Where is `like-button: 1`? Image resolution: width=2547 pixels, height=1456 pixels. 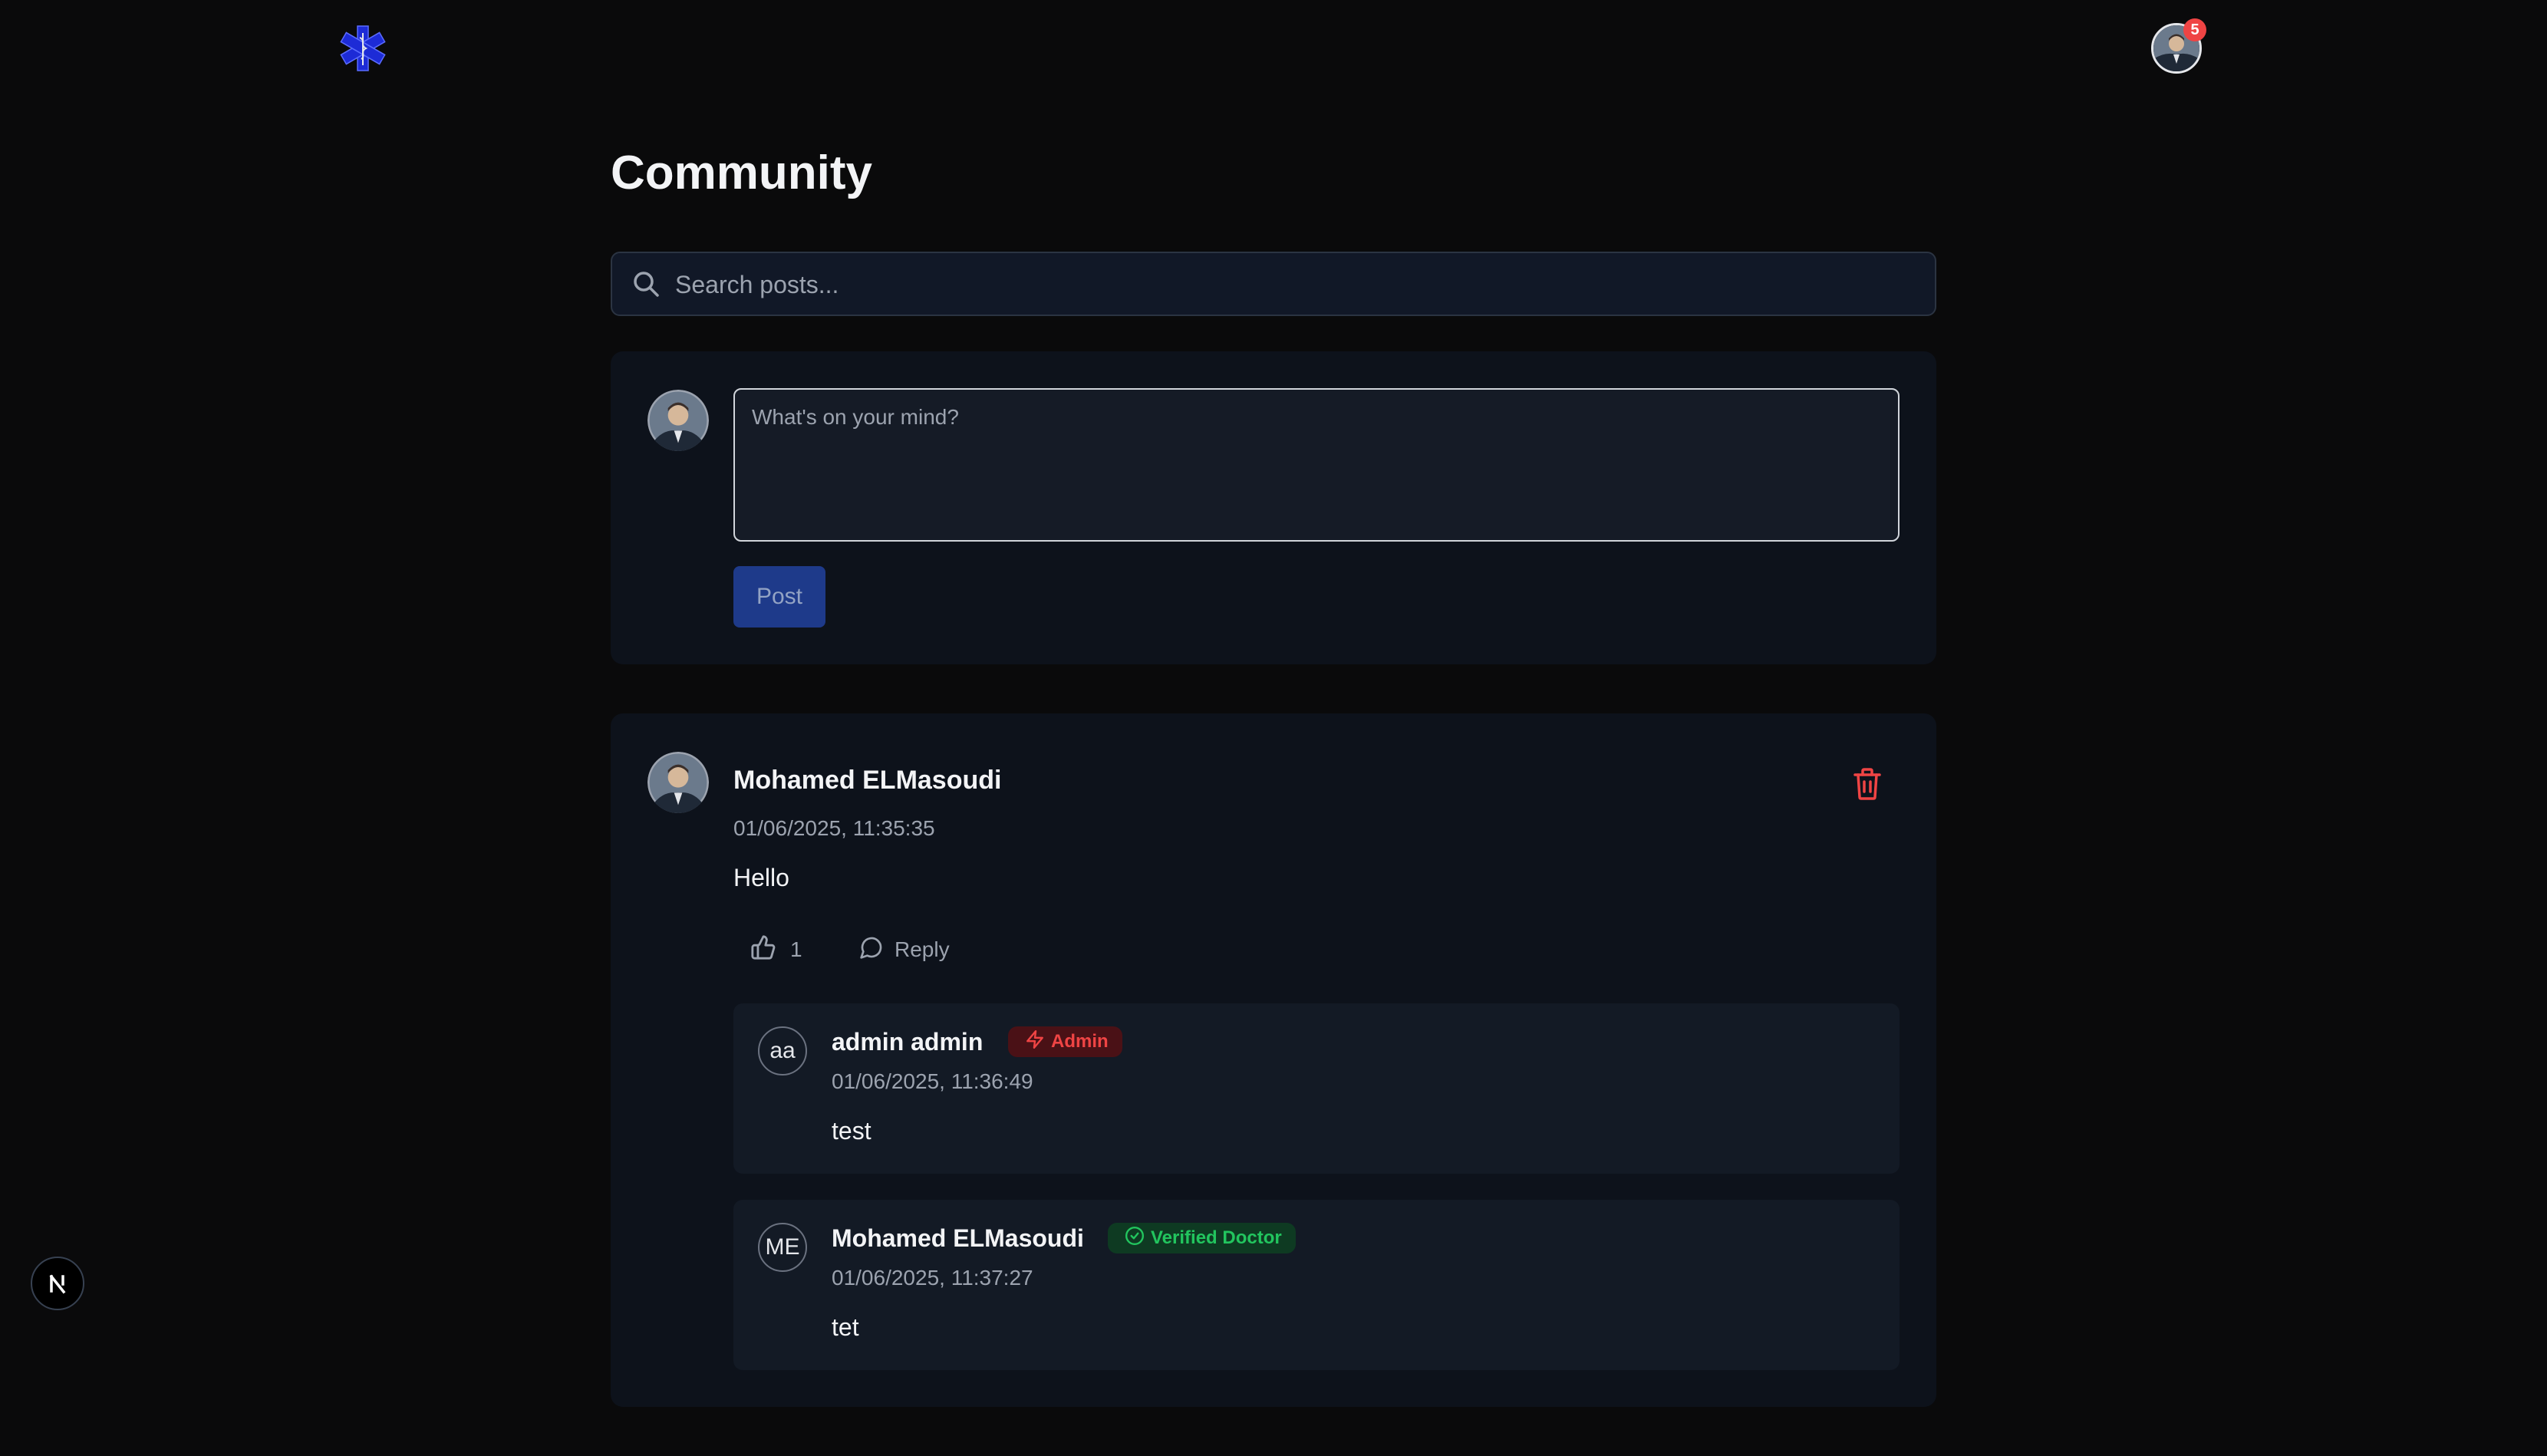
like-button: 1 is located at coordinates (776, 949).